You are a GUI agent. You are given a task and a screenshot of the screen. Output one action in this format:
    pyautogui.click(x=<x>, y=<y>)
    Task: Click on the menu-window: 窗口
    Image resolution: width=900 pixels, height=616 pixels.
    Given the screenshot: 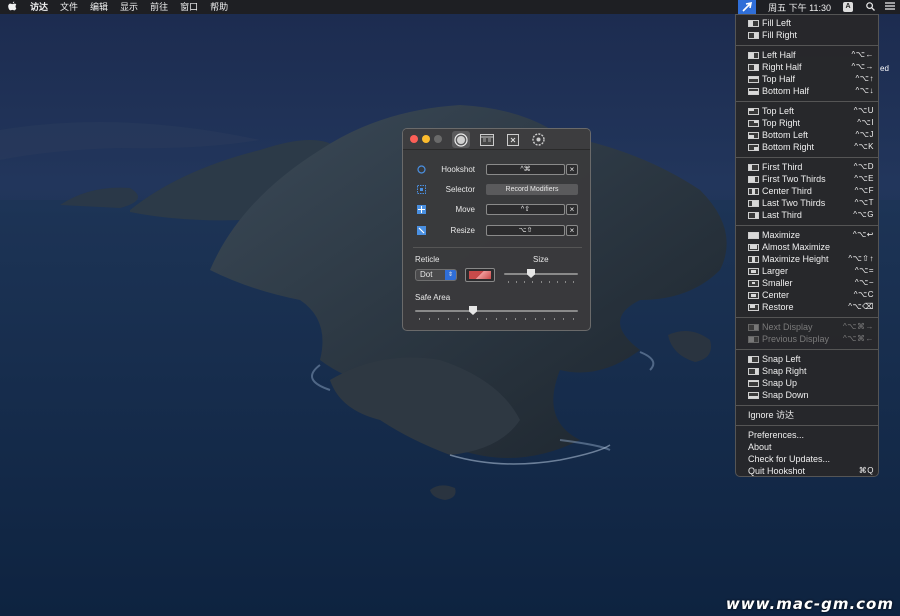 What is the action you would take?
    pyautogui.click(x=189, y=7)
    